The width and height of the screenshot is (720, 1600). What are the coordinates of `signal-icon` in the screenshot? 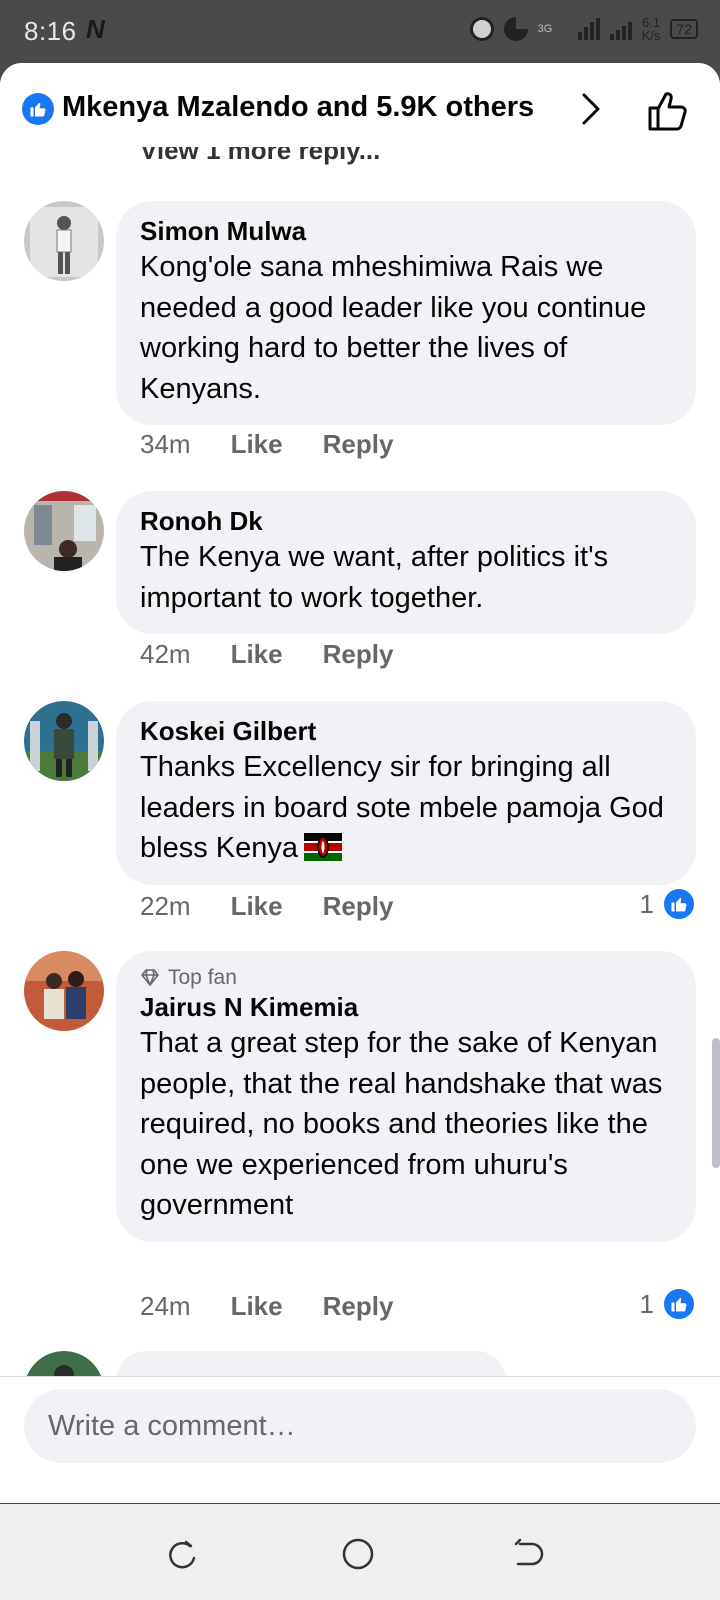 It's located at (588, 29).